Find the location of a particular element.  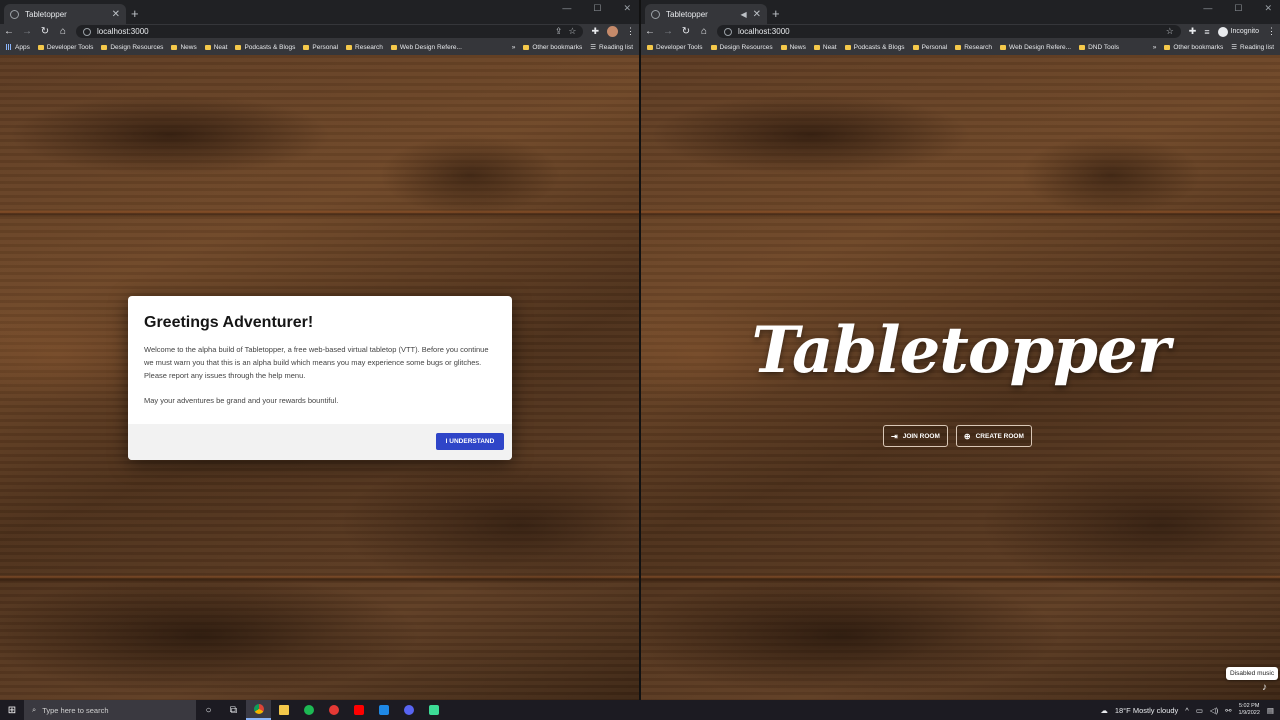

window-controls: — ☐ ✕ is located at coordinates (596, 8).